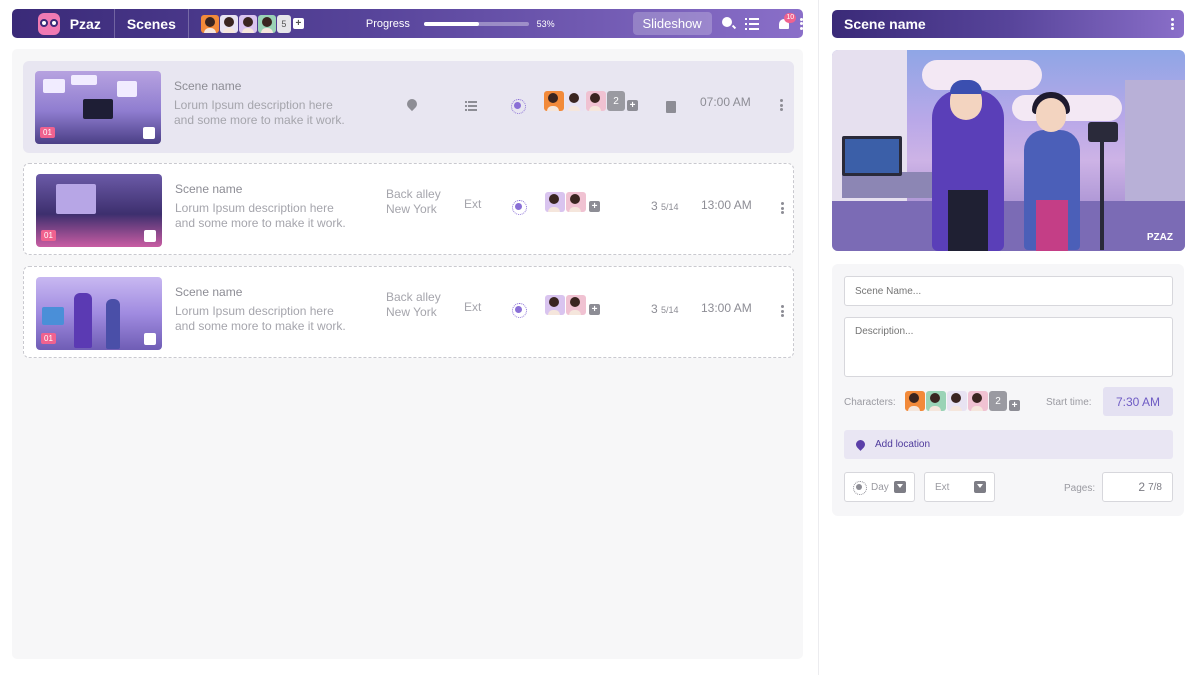 The image size is (1200, 675). I want to click on progress-fill, so click(451, 23).